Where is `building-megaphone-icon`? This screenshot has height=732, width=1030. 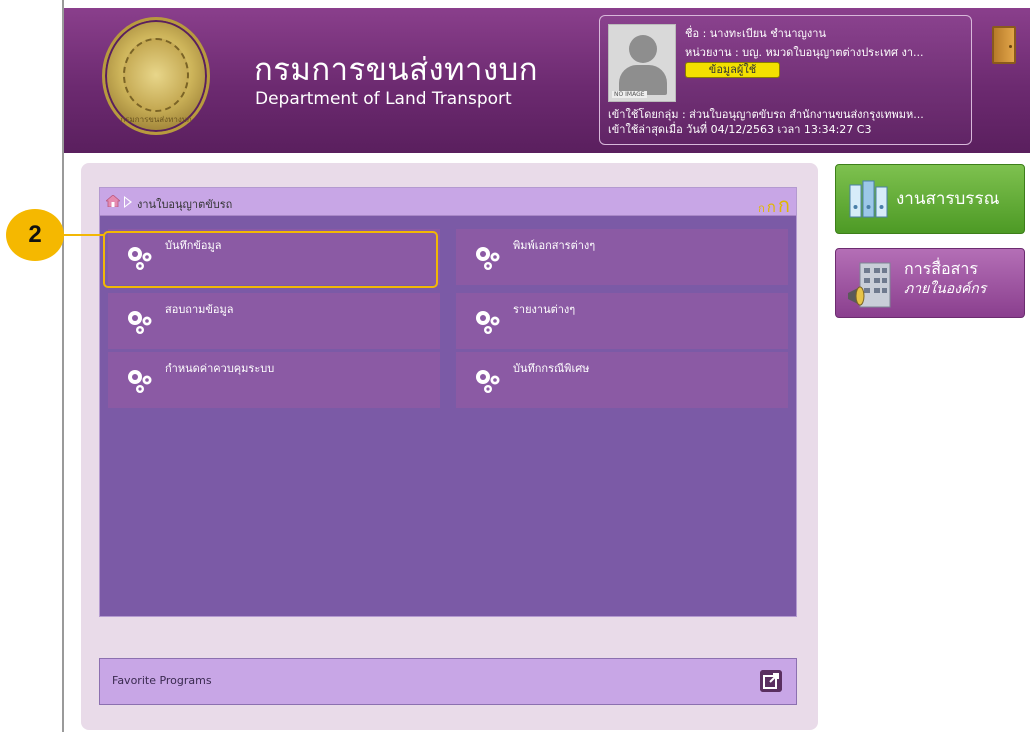 building-megaphone-icon is located at coordinates (869, 285).